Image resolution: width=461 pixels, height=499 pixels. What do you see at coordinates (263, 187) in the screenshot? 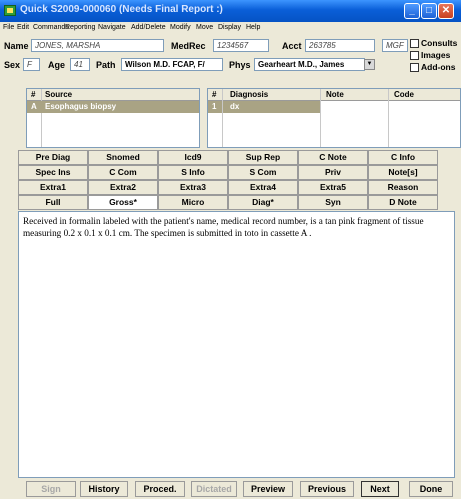
I see `tab-extra4: Extra4` at bounding box center [263, 187].